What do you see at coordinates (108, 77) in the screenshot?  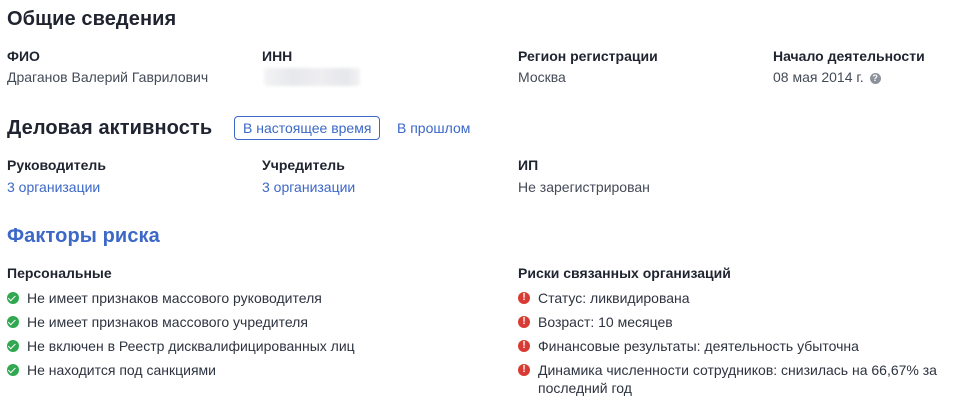 I see `fio-value: Драганов Валерий Гаврилович` at bounding box center [108, 77].